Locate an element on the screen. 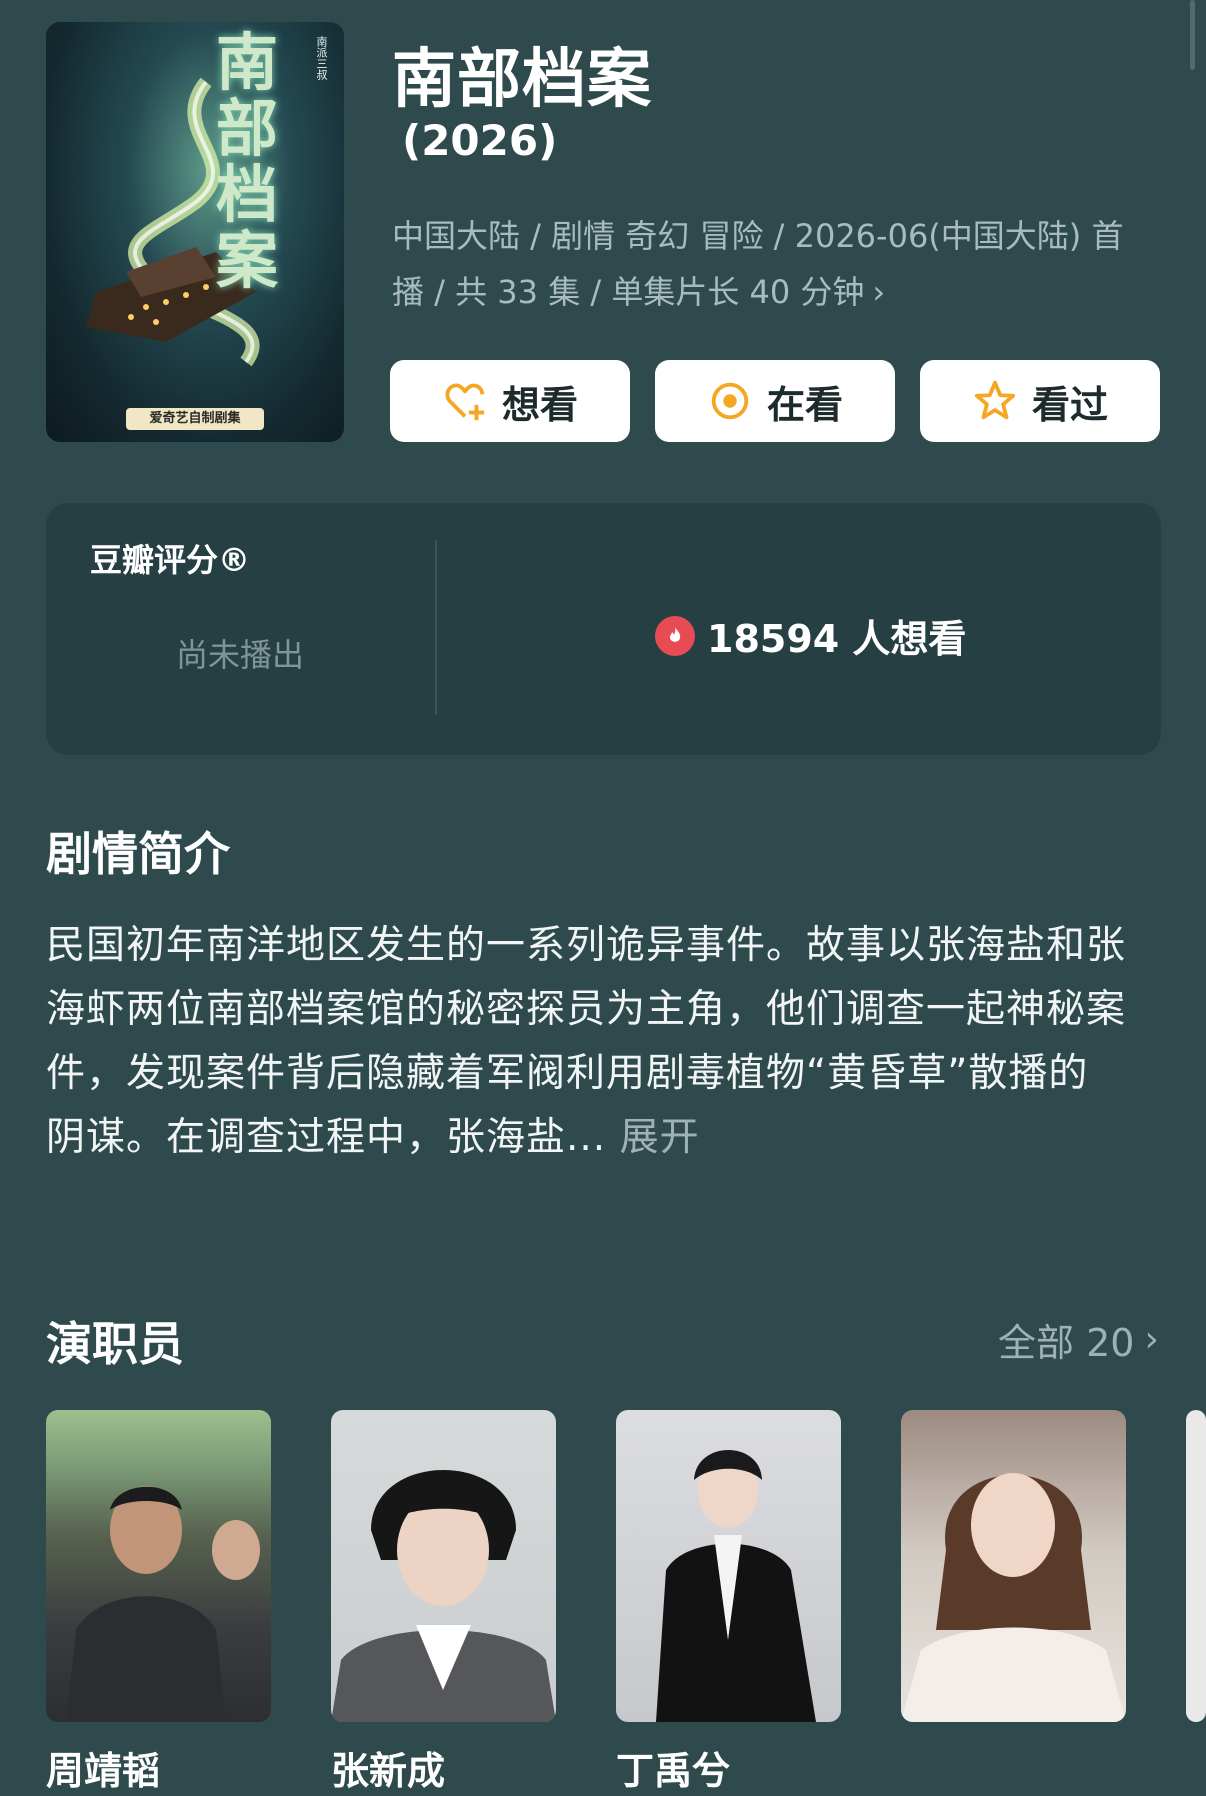 Image resolution: width=1206 pixels, height=1796 pixels. cast-photo-5-partial is located at coordinates (1196, 1566).